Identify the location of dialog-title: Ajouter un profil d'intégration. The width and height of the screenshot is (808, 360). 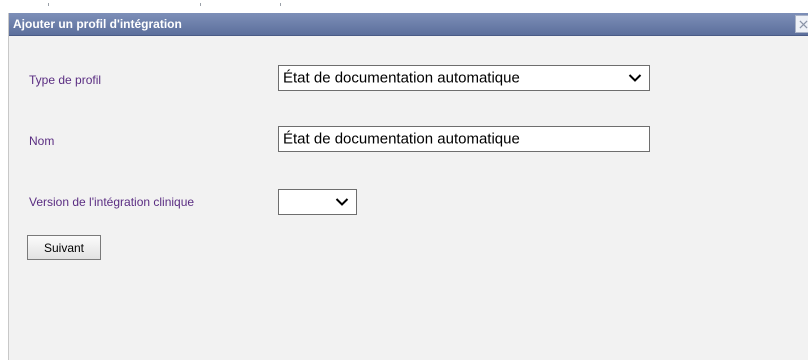
(97, 24).